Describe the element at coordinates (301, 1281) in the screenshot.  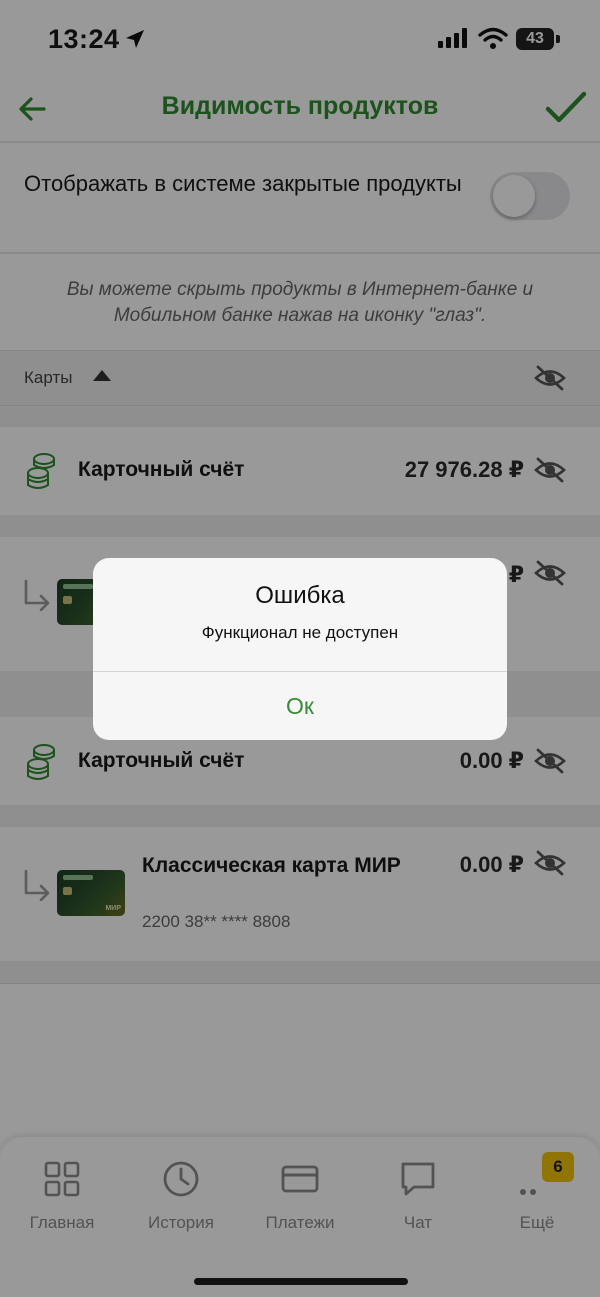
I see `home-indicator` at that location.